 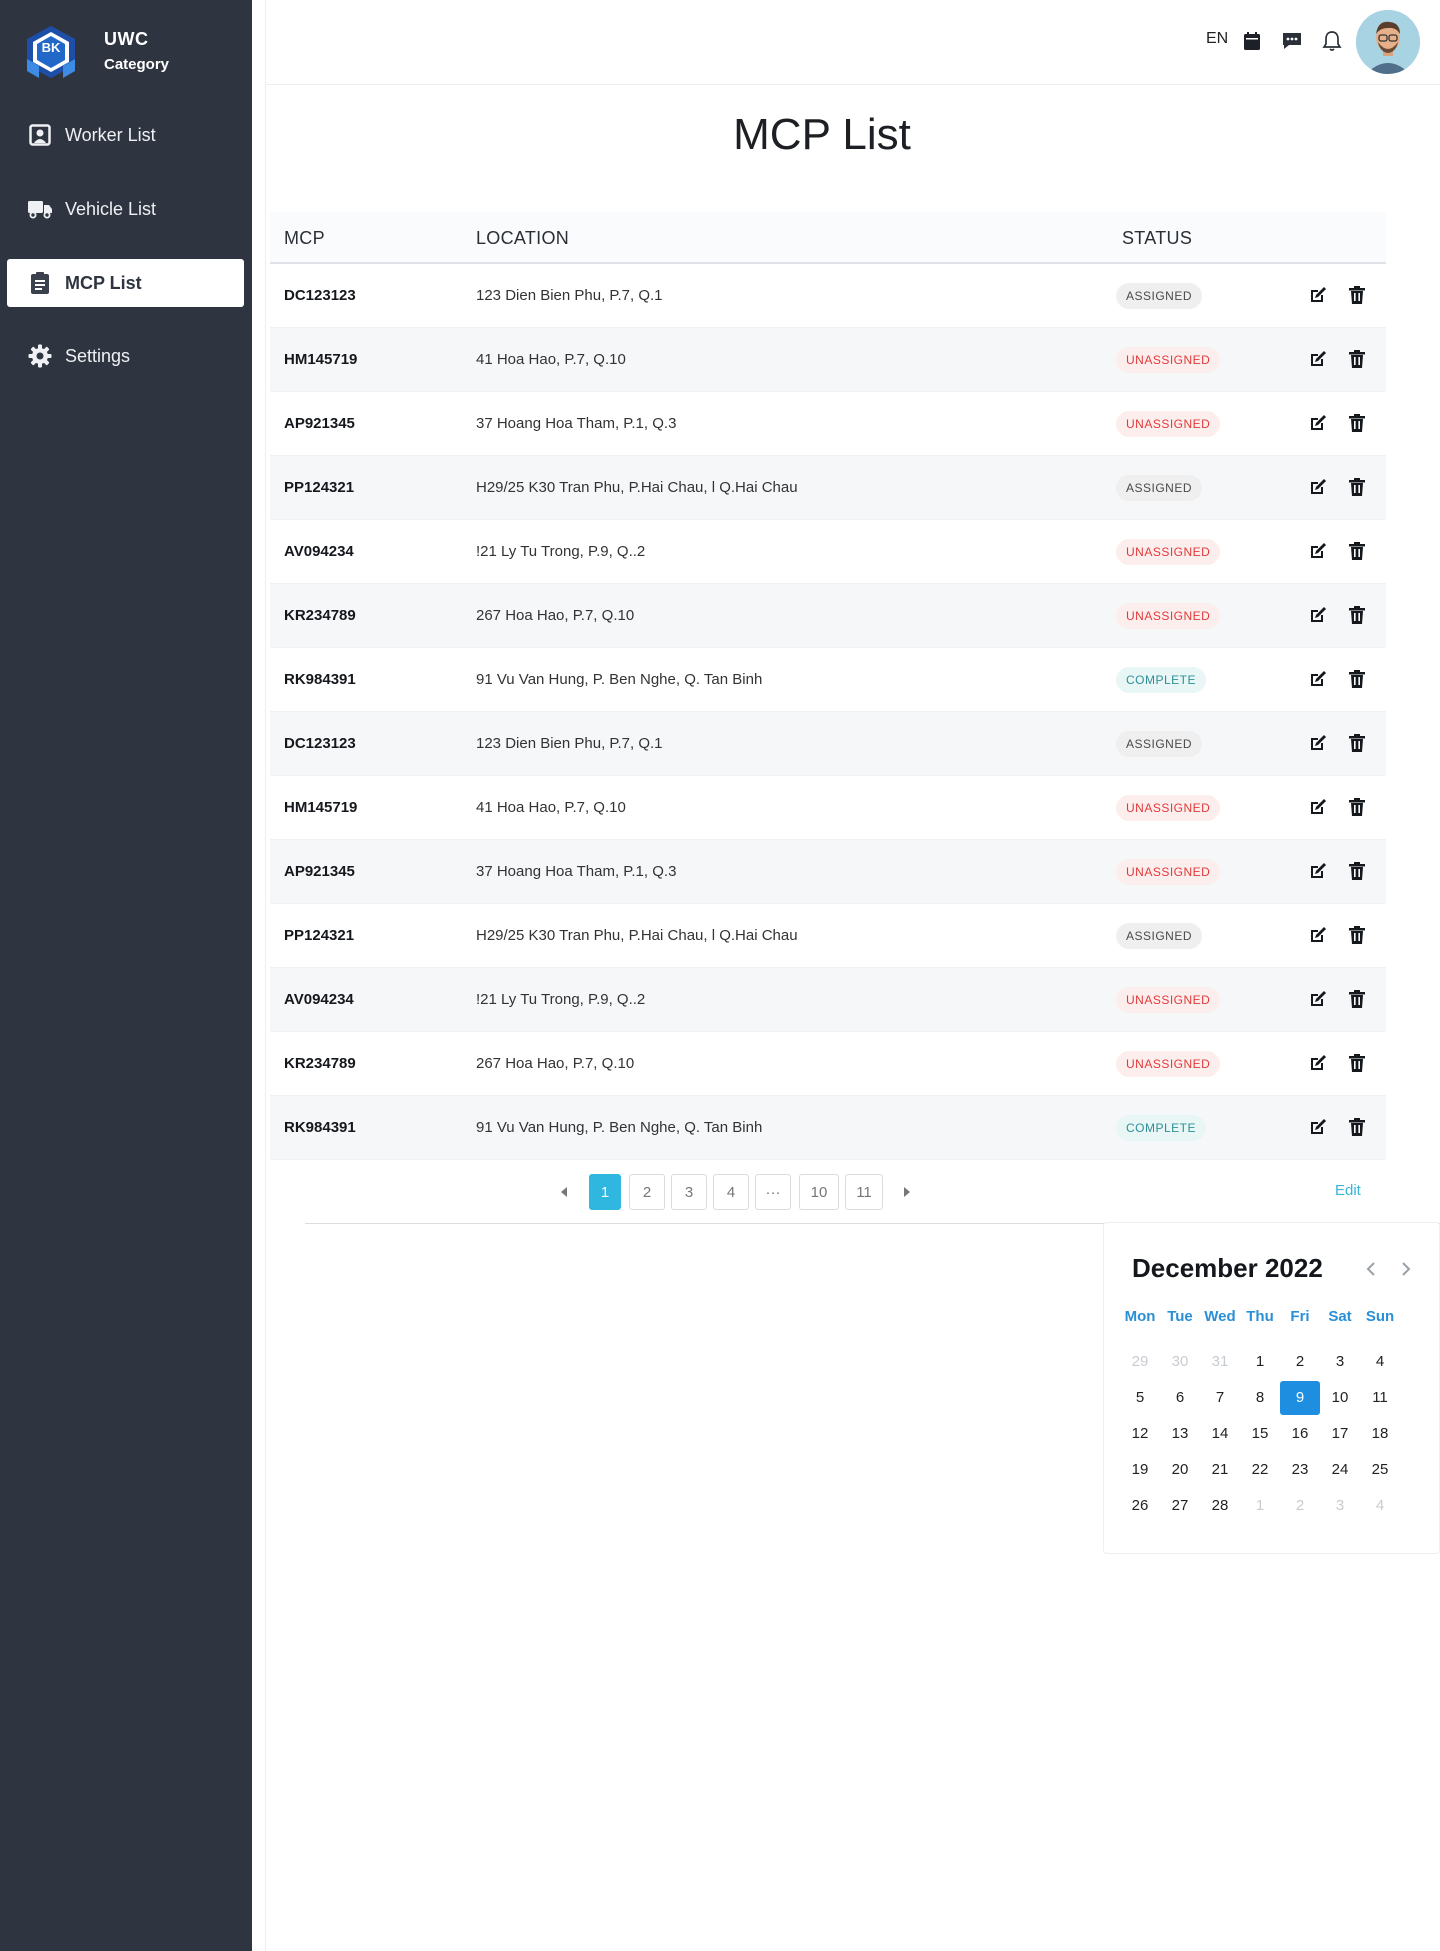 I want to click on brand: BK UWC Category, so click(x=94, y=51).